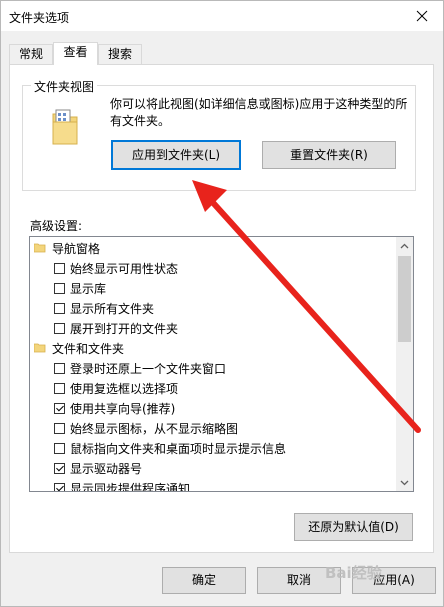 This screenshot has width=444, height=607. I want to click on list-item-label: 显示库, so click(88, 288).